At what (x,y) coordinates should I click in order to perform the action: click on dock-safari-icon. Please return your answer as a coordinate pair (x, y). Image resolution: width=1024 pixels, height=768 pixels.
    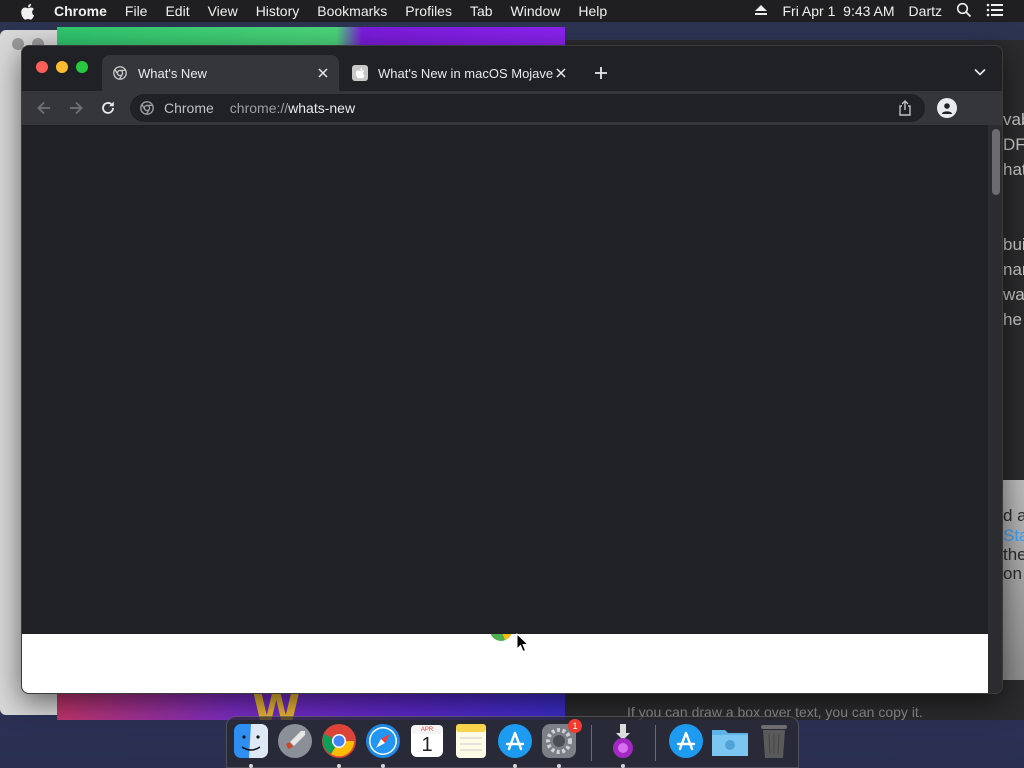
    Looking at the image, I should click on (383, 741).